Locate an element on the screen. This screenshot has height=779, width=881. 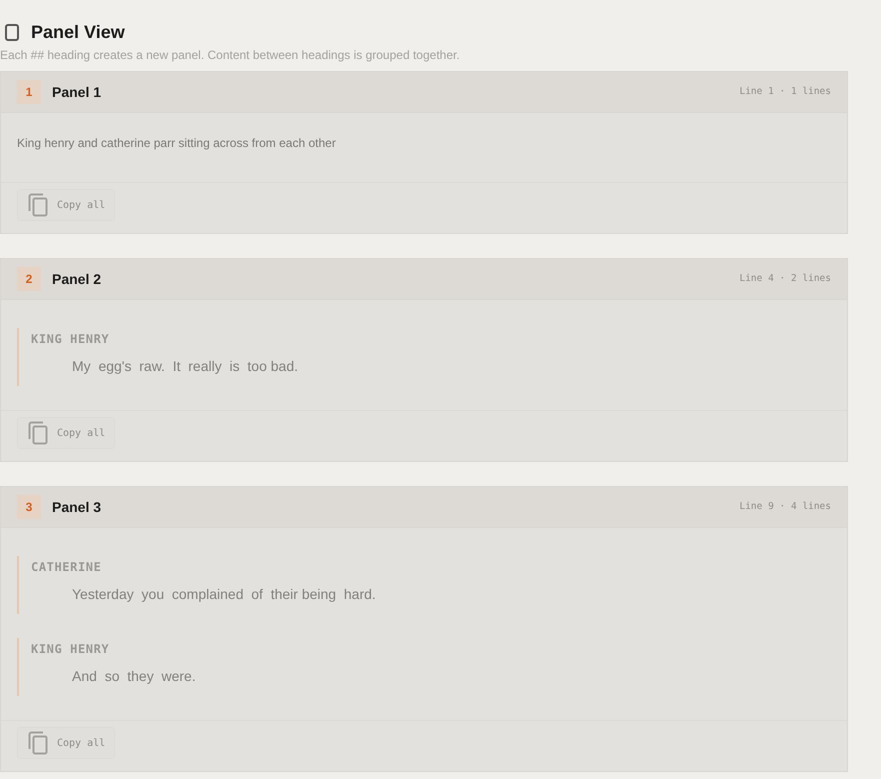
dialogue-line: And so they were. is located at coordinates (134, 676).